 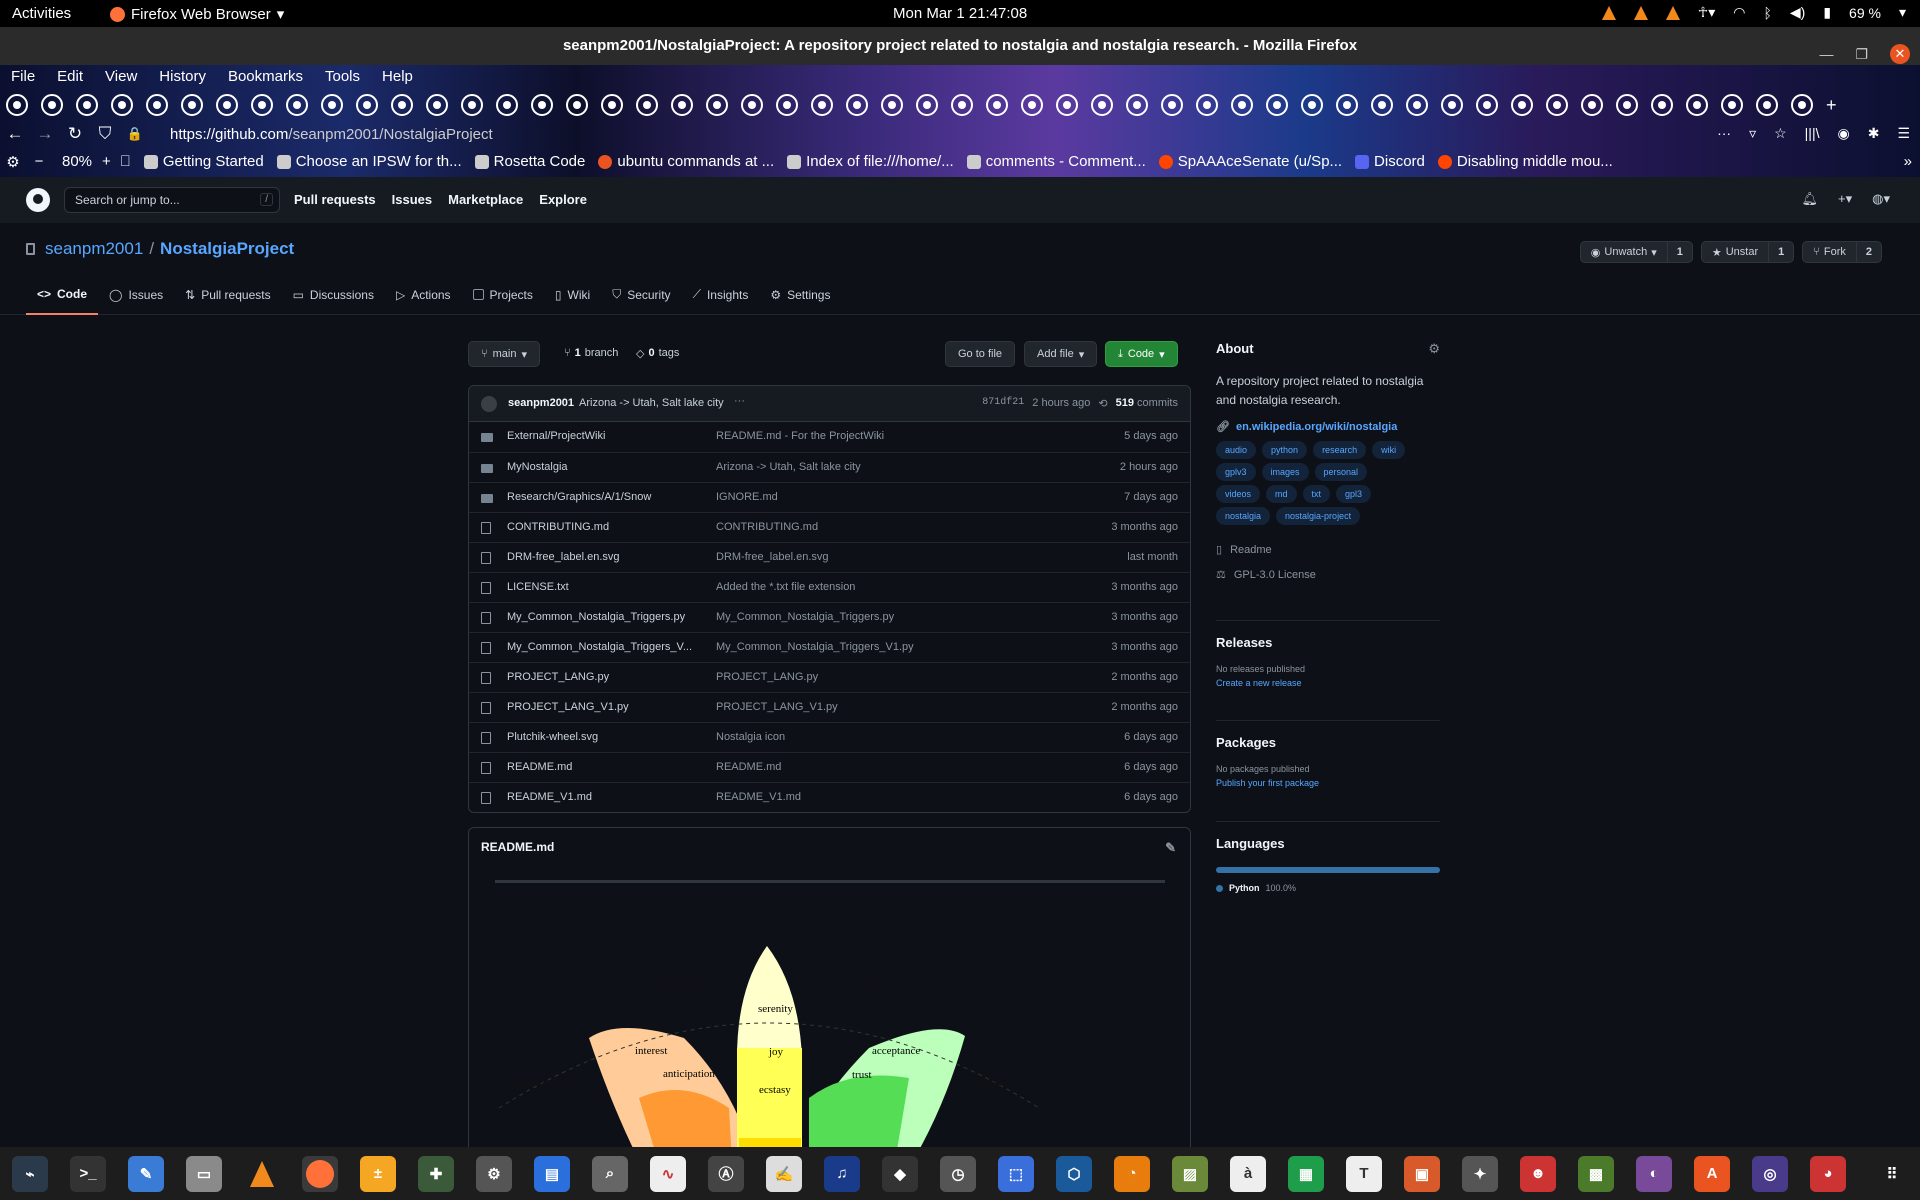 What do you see at coordinates (1328, 642) in the screenshot?
I see `releases-heading: Releases` at bounding box center [1328, 642].